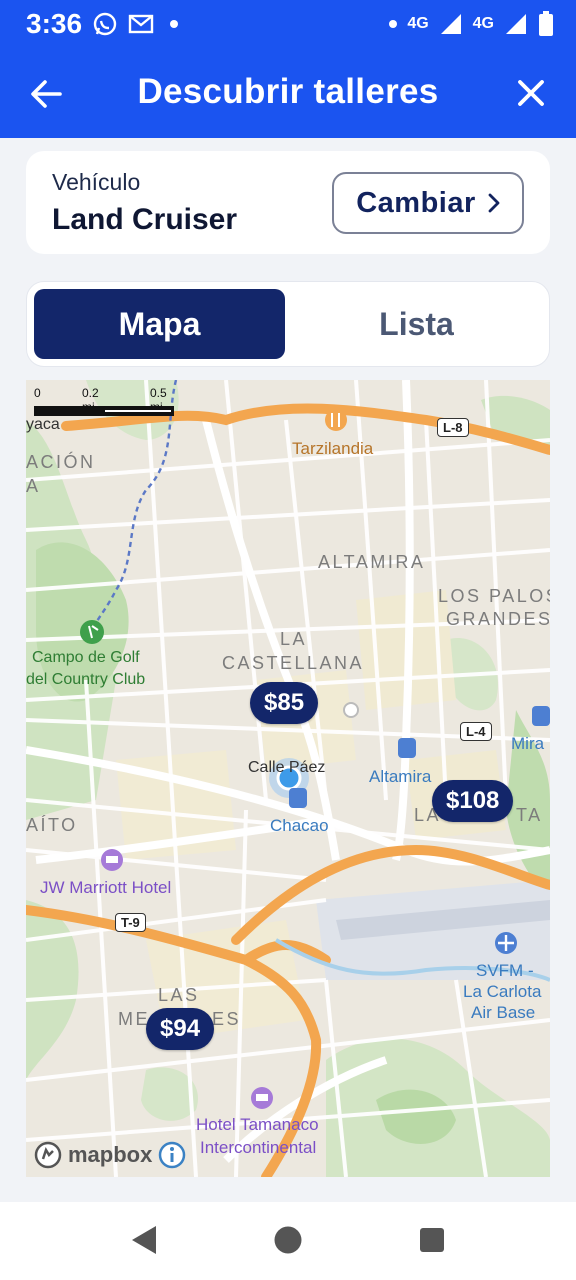 This screenshot has height=1280, width=576. I want to click on map-area-label: ES, so click(227, 1019).